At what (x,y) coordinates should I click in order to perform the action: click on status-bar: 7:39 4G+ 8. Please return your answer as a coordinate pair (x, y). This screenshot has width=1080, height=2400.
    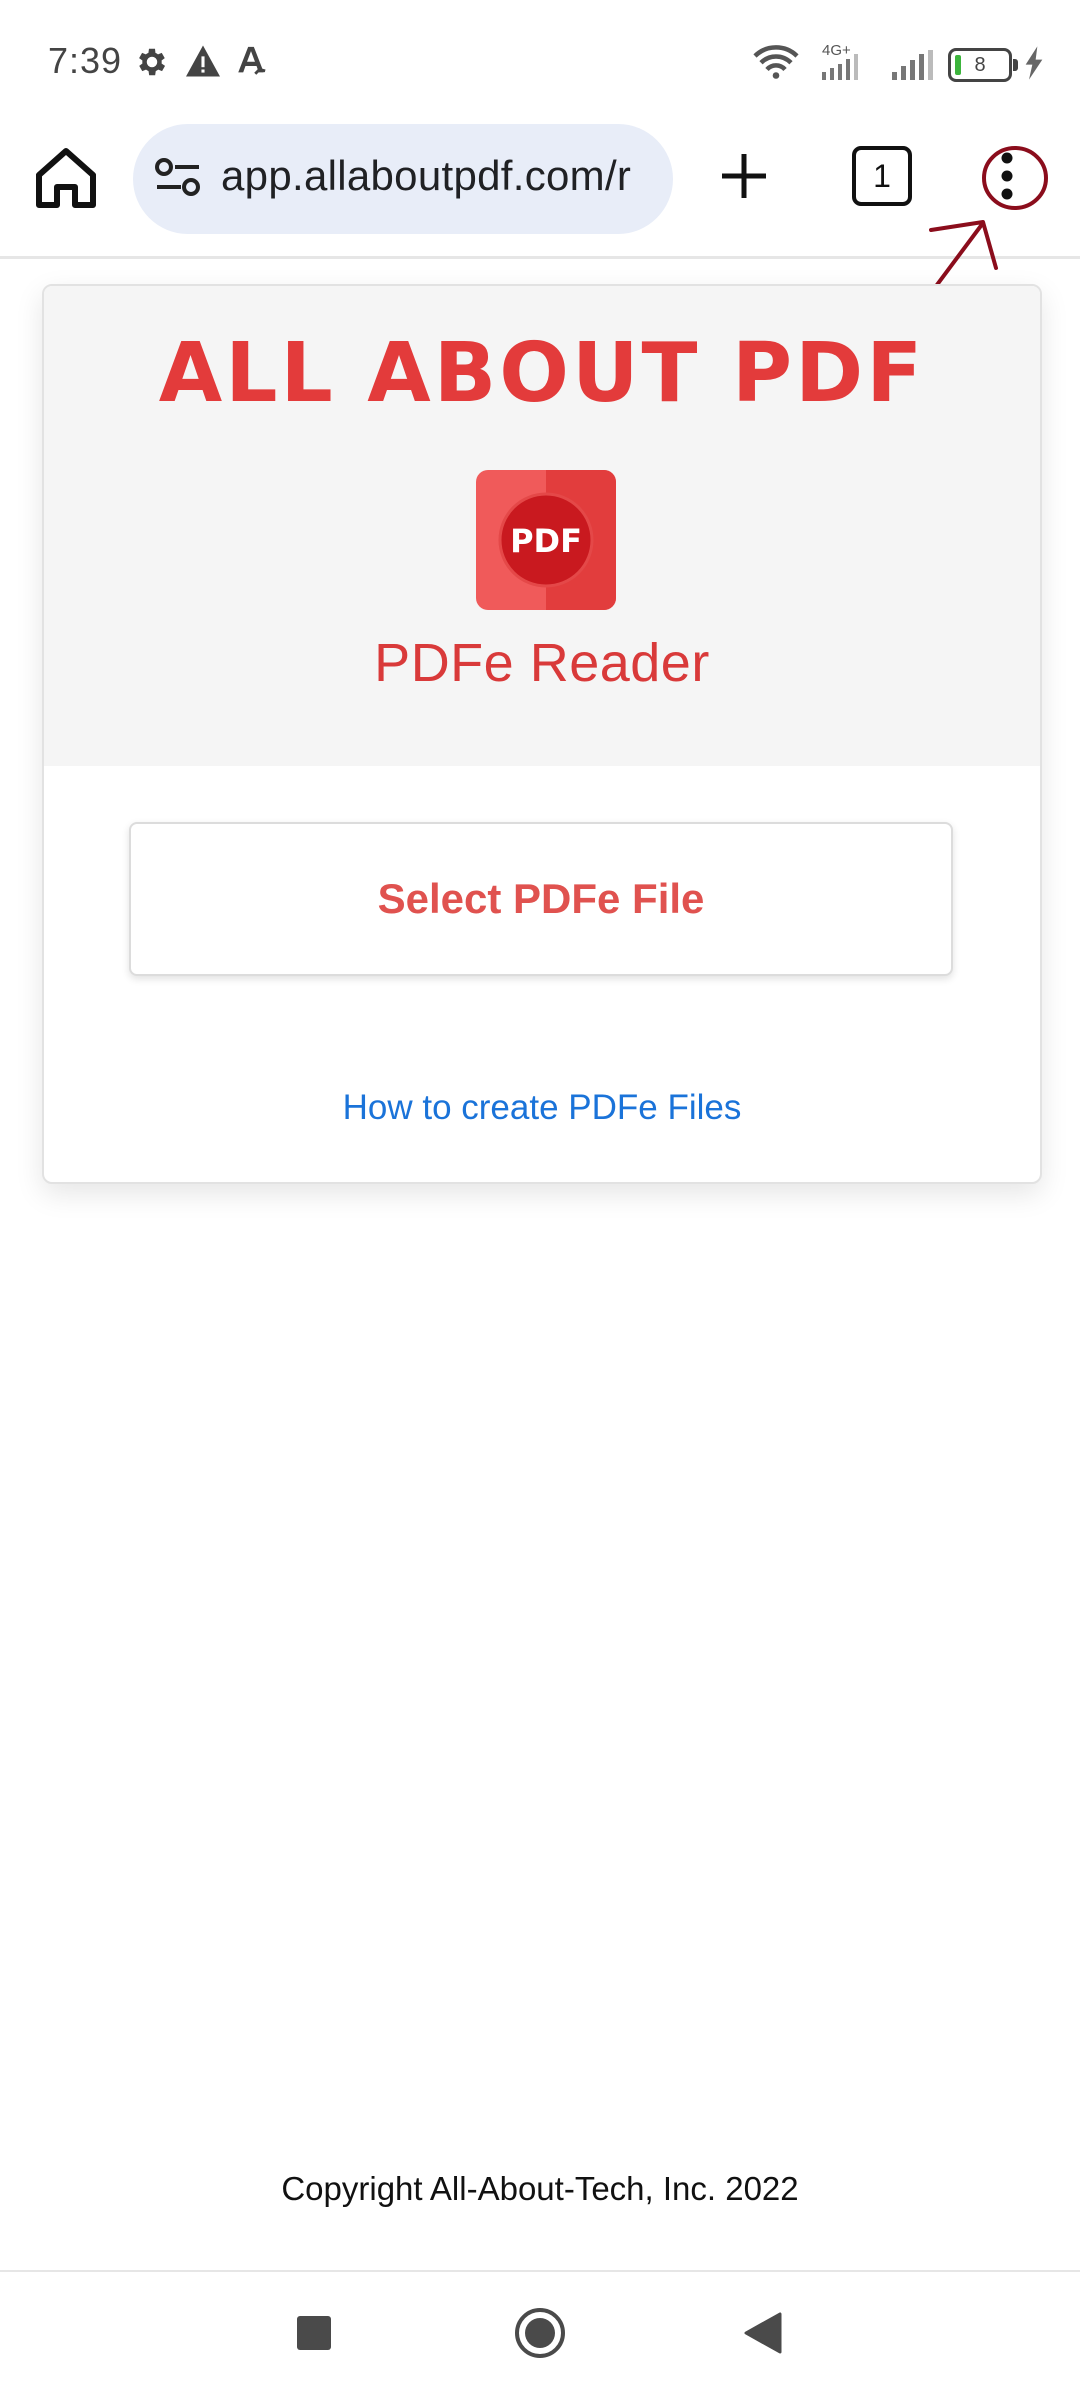
    Looking at the image, I should click on (540, 60).